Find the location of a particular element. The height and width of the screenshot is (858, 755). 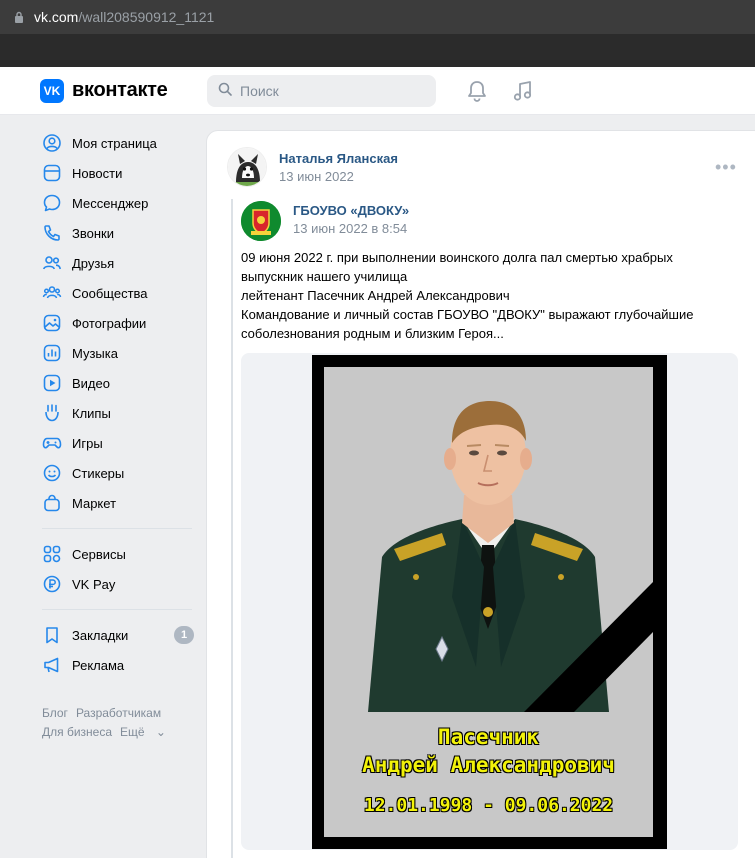

bookmark-icon is located at coordinates (52, 635).